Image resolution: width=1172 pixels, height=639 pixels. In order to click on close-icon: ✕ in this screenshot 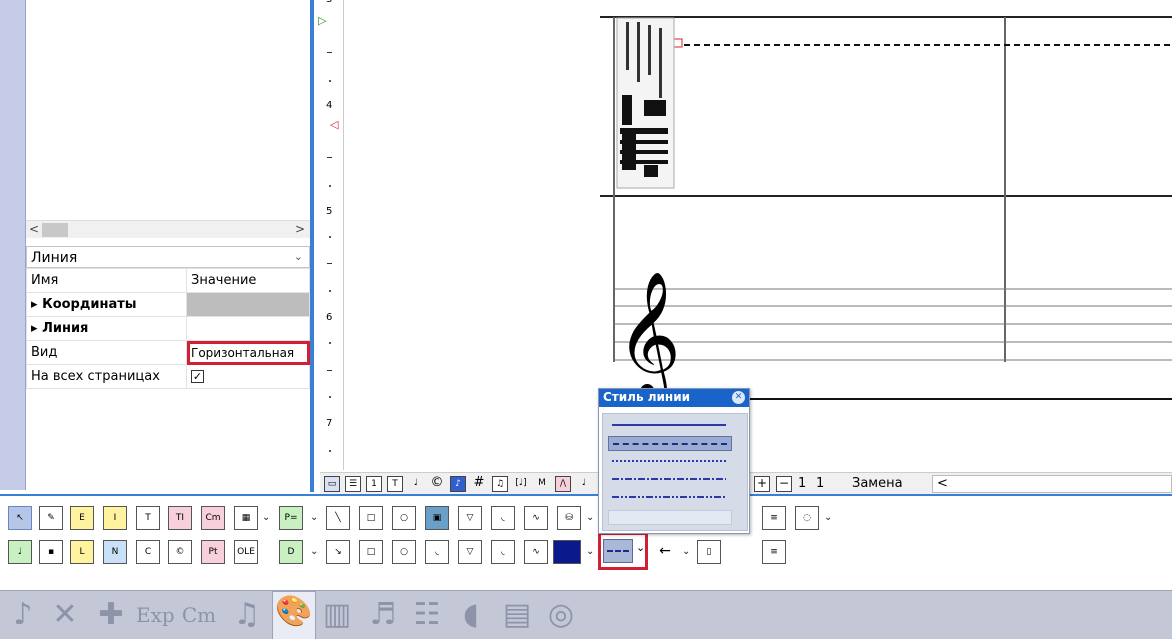, I will do `click(738, 397)`.